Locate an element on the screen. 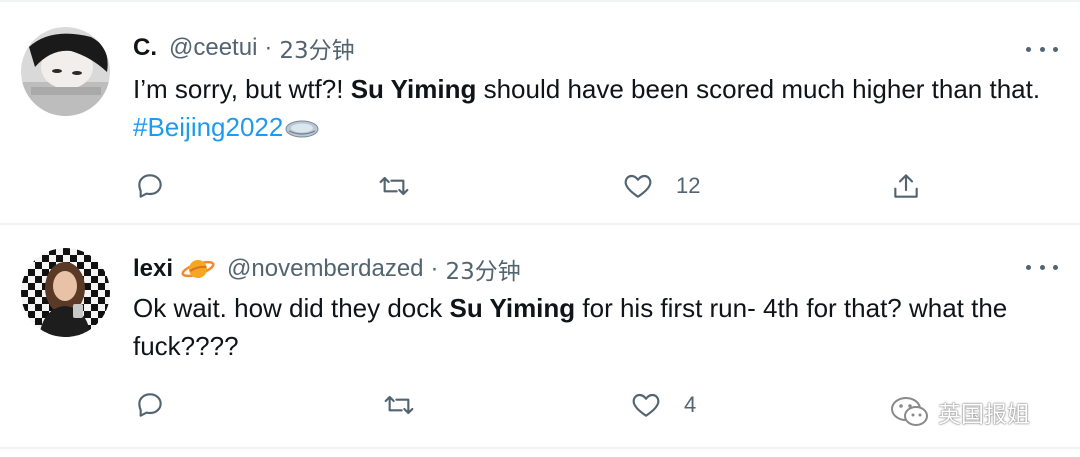 This screenshot has width=1080, height=457. tweet-header: C. @ceetui · 23分钟 is located at coordinates (244, 48).